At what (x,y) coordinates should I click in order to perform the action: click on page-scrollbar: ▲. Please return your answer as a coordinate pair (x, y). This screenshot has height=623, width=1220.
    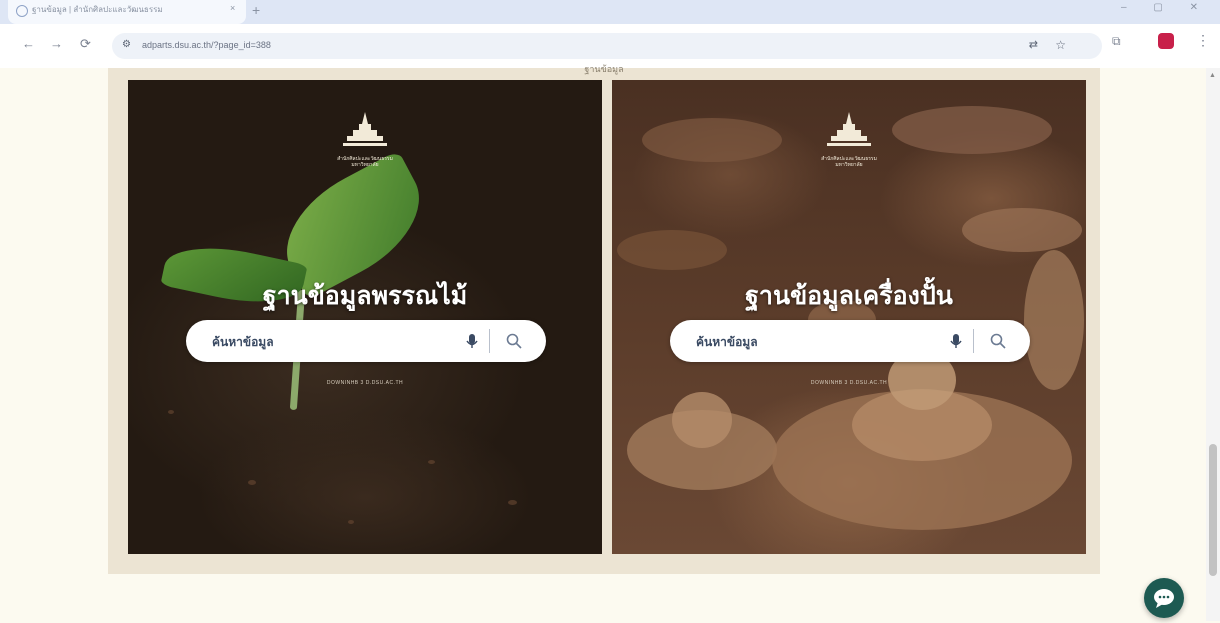
    Looking at the image, I should click on (1213, 344).